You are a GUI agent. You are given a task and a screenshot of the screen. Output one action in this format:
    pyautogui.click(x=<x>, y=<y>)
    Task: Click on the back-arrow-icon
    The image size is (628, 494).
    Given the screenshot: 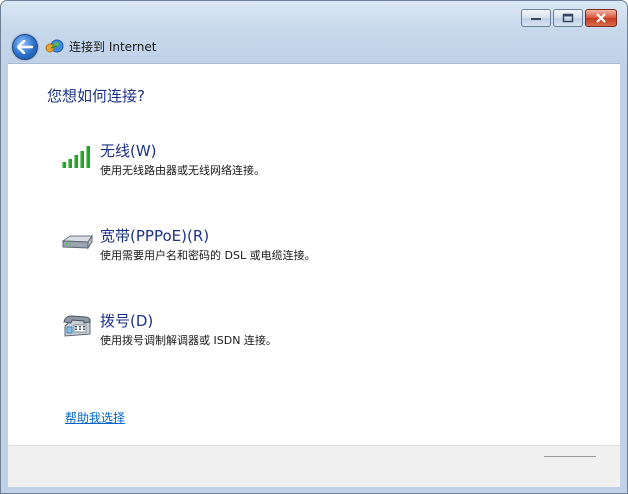 What is the action you would take?
    pyautogui.click(x=25, y=47)
    